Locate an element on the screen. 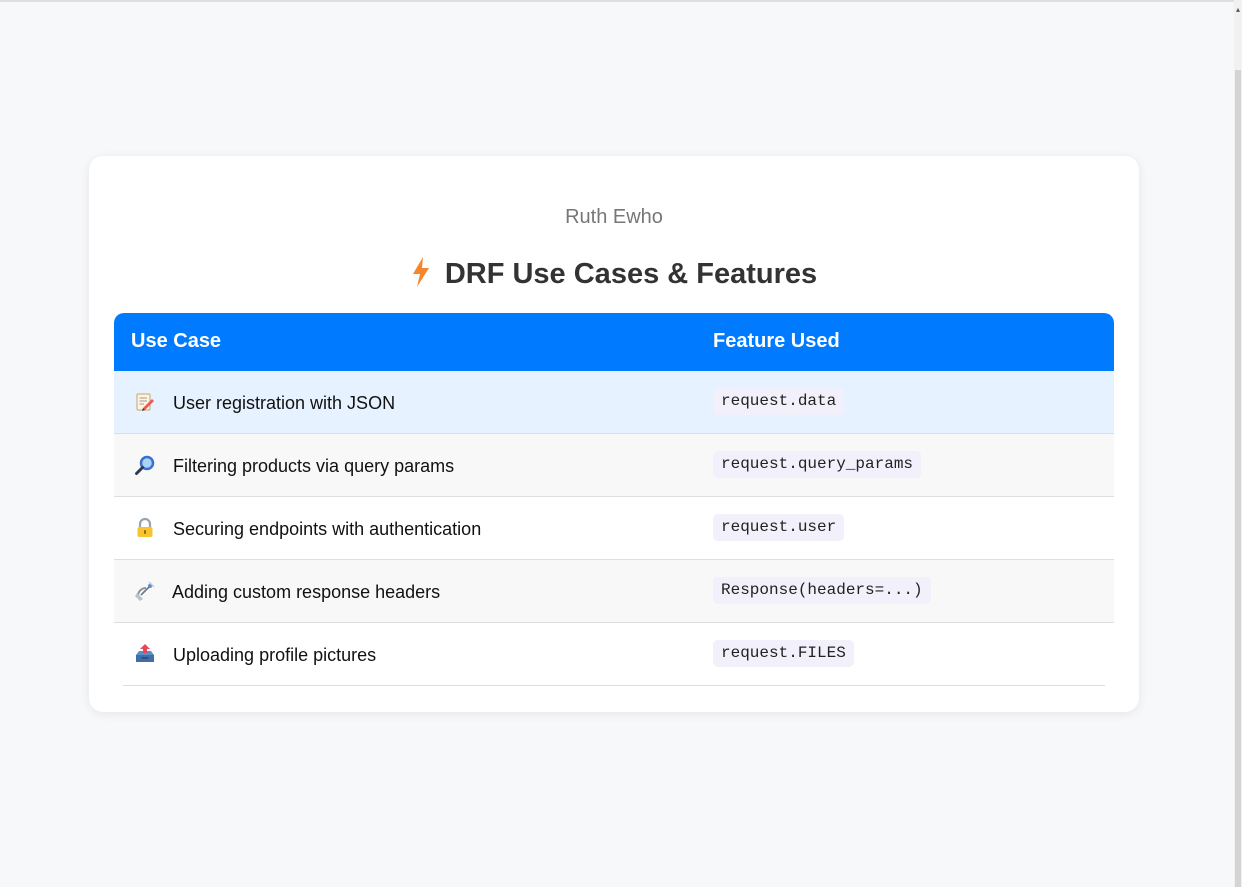 The image size is (1242, 887). use-case-text: Filtering products via query params is located at coordinates (314, 466).